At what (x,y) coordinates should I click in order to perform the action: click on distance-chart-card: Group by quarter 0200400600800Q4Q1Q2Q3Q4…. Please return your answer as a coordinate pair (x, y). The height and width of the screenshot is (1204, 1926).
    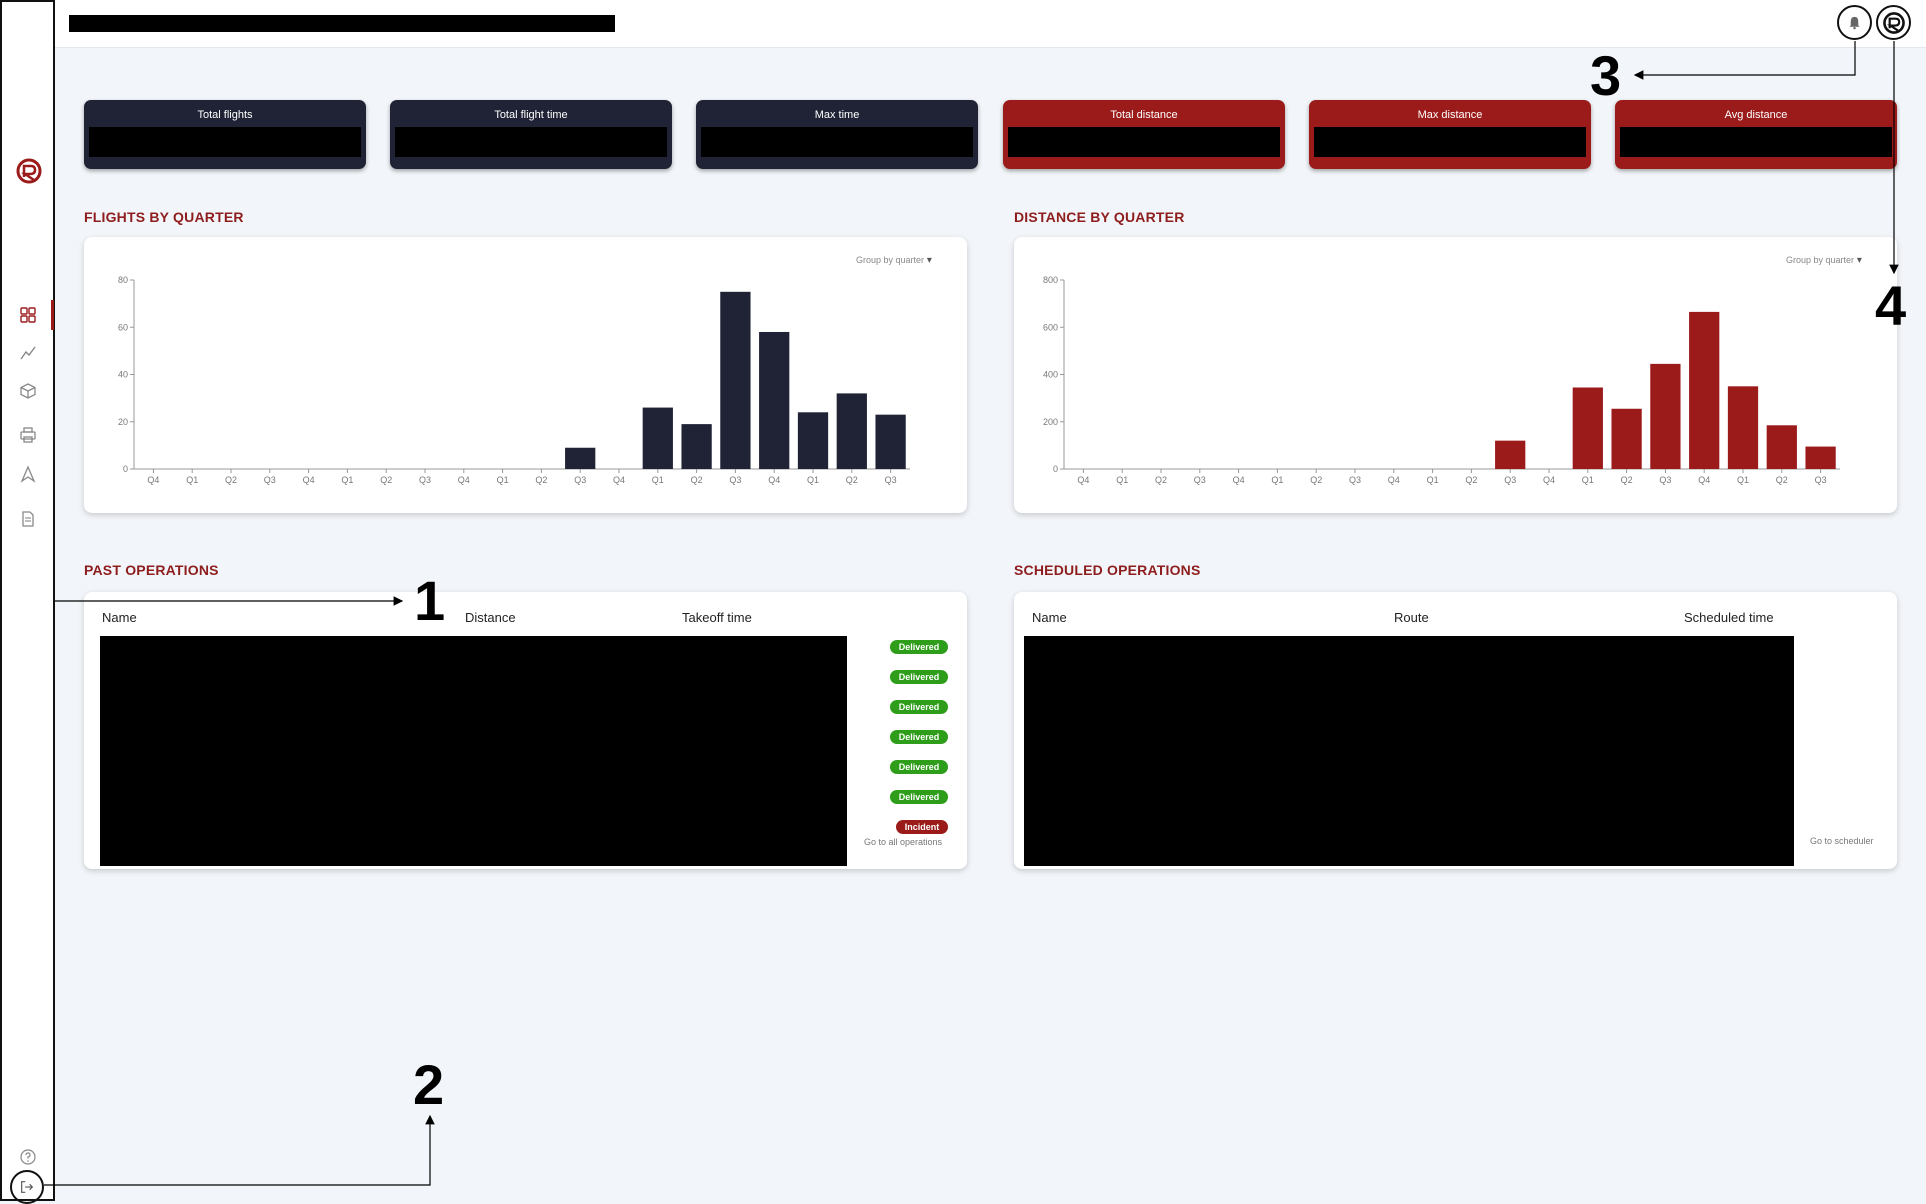
    Looking at the image, I should click on (1455, 375).